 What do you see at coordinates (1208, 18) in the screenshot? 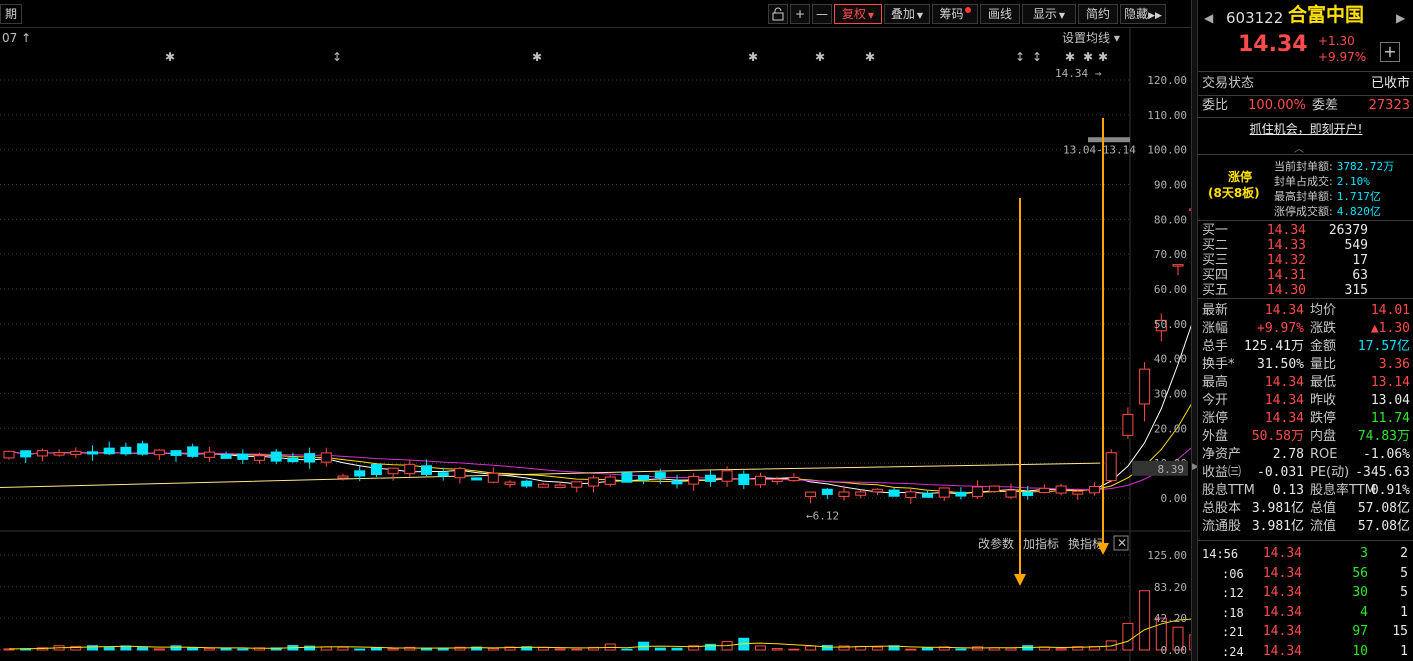
I see `prev-stock-icon: ◀` at bounding box center [1208, 18].